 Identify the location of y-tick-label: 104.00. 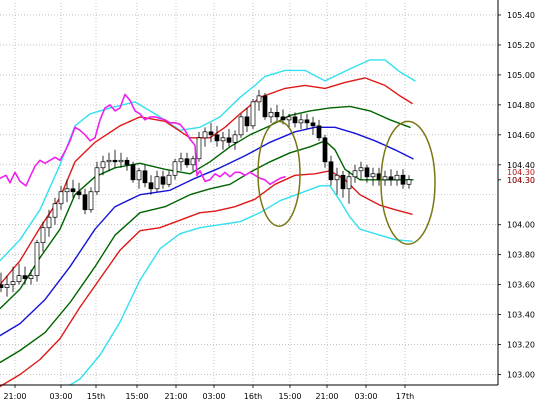
(521, 225).